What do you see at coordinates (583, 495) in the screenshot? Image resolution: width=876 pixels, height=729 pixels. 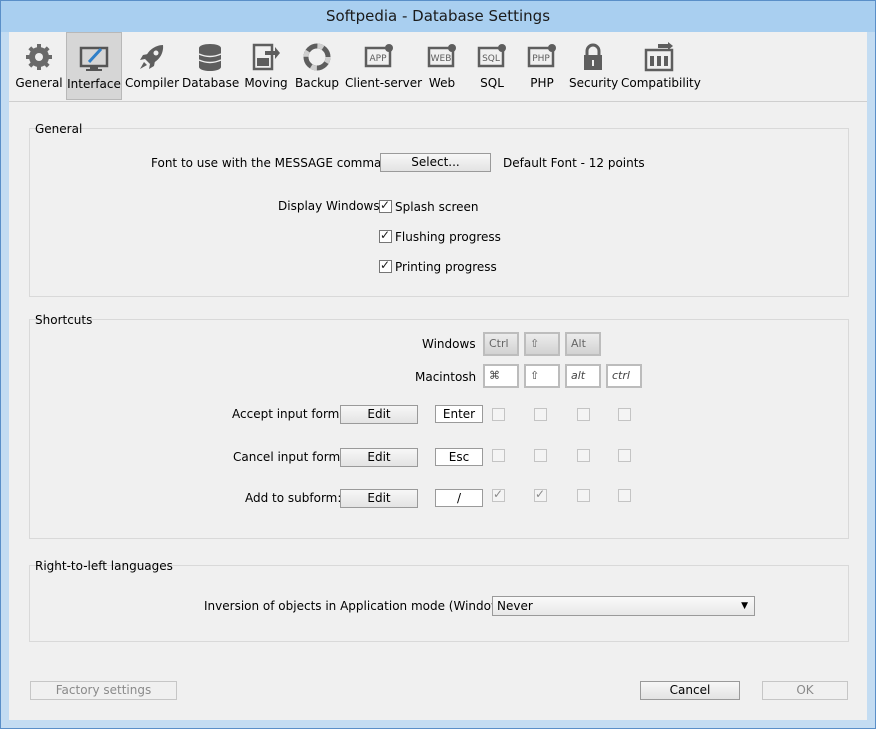 I see `subform-alt-checkbox` at bounding box center [583, 495].